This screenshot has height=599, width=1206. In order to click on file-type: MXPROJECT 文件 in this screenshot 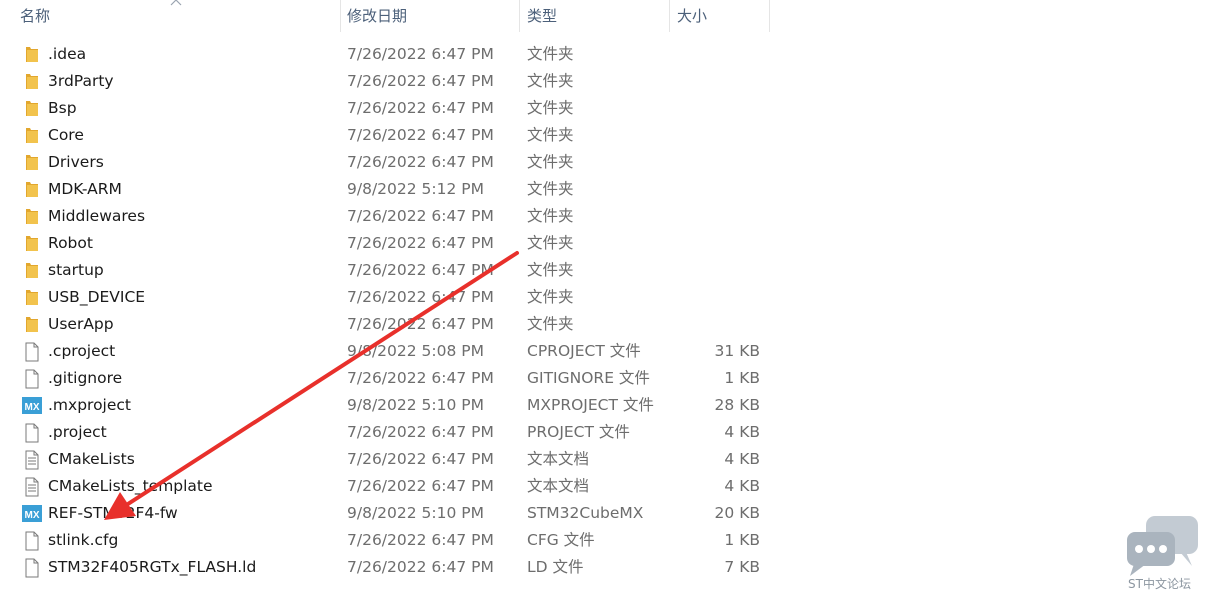, I will do `click(590, 405)`.